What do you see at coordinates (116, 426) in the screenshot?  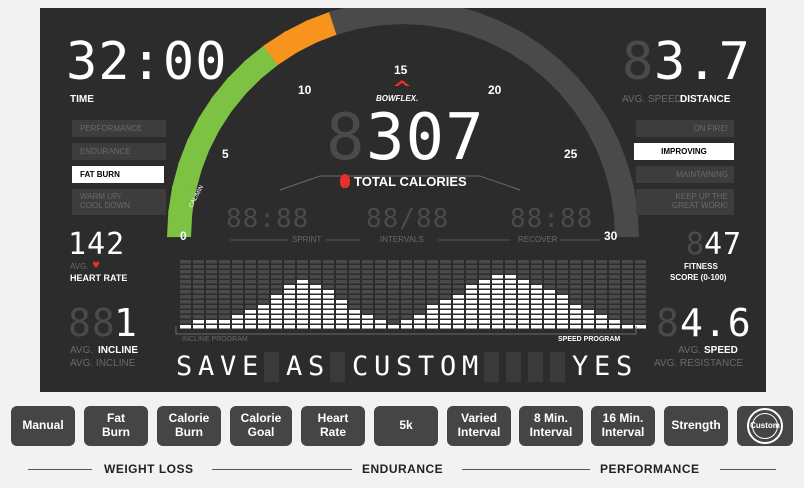 I see `fat-burn-button: Fat Burn` at bounding box center [116, 426].